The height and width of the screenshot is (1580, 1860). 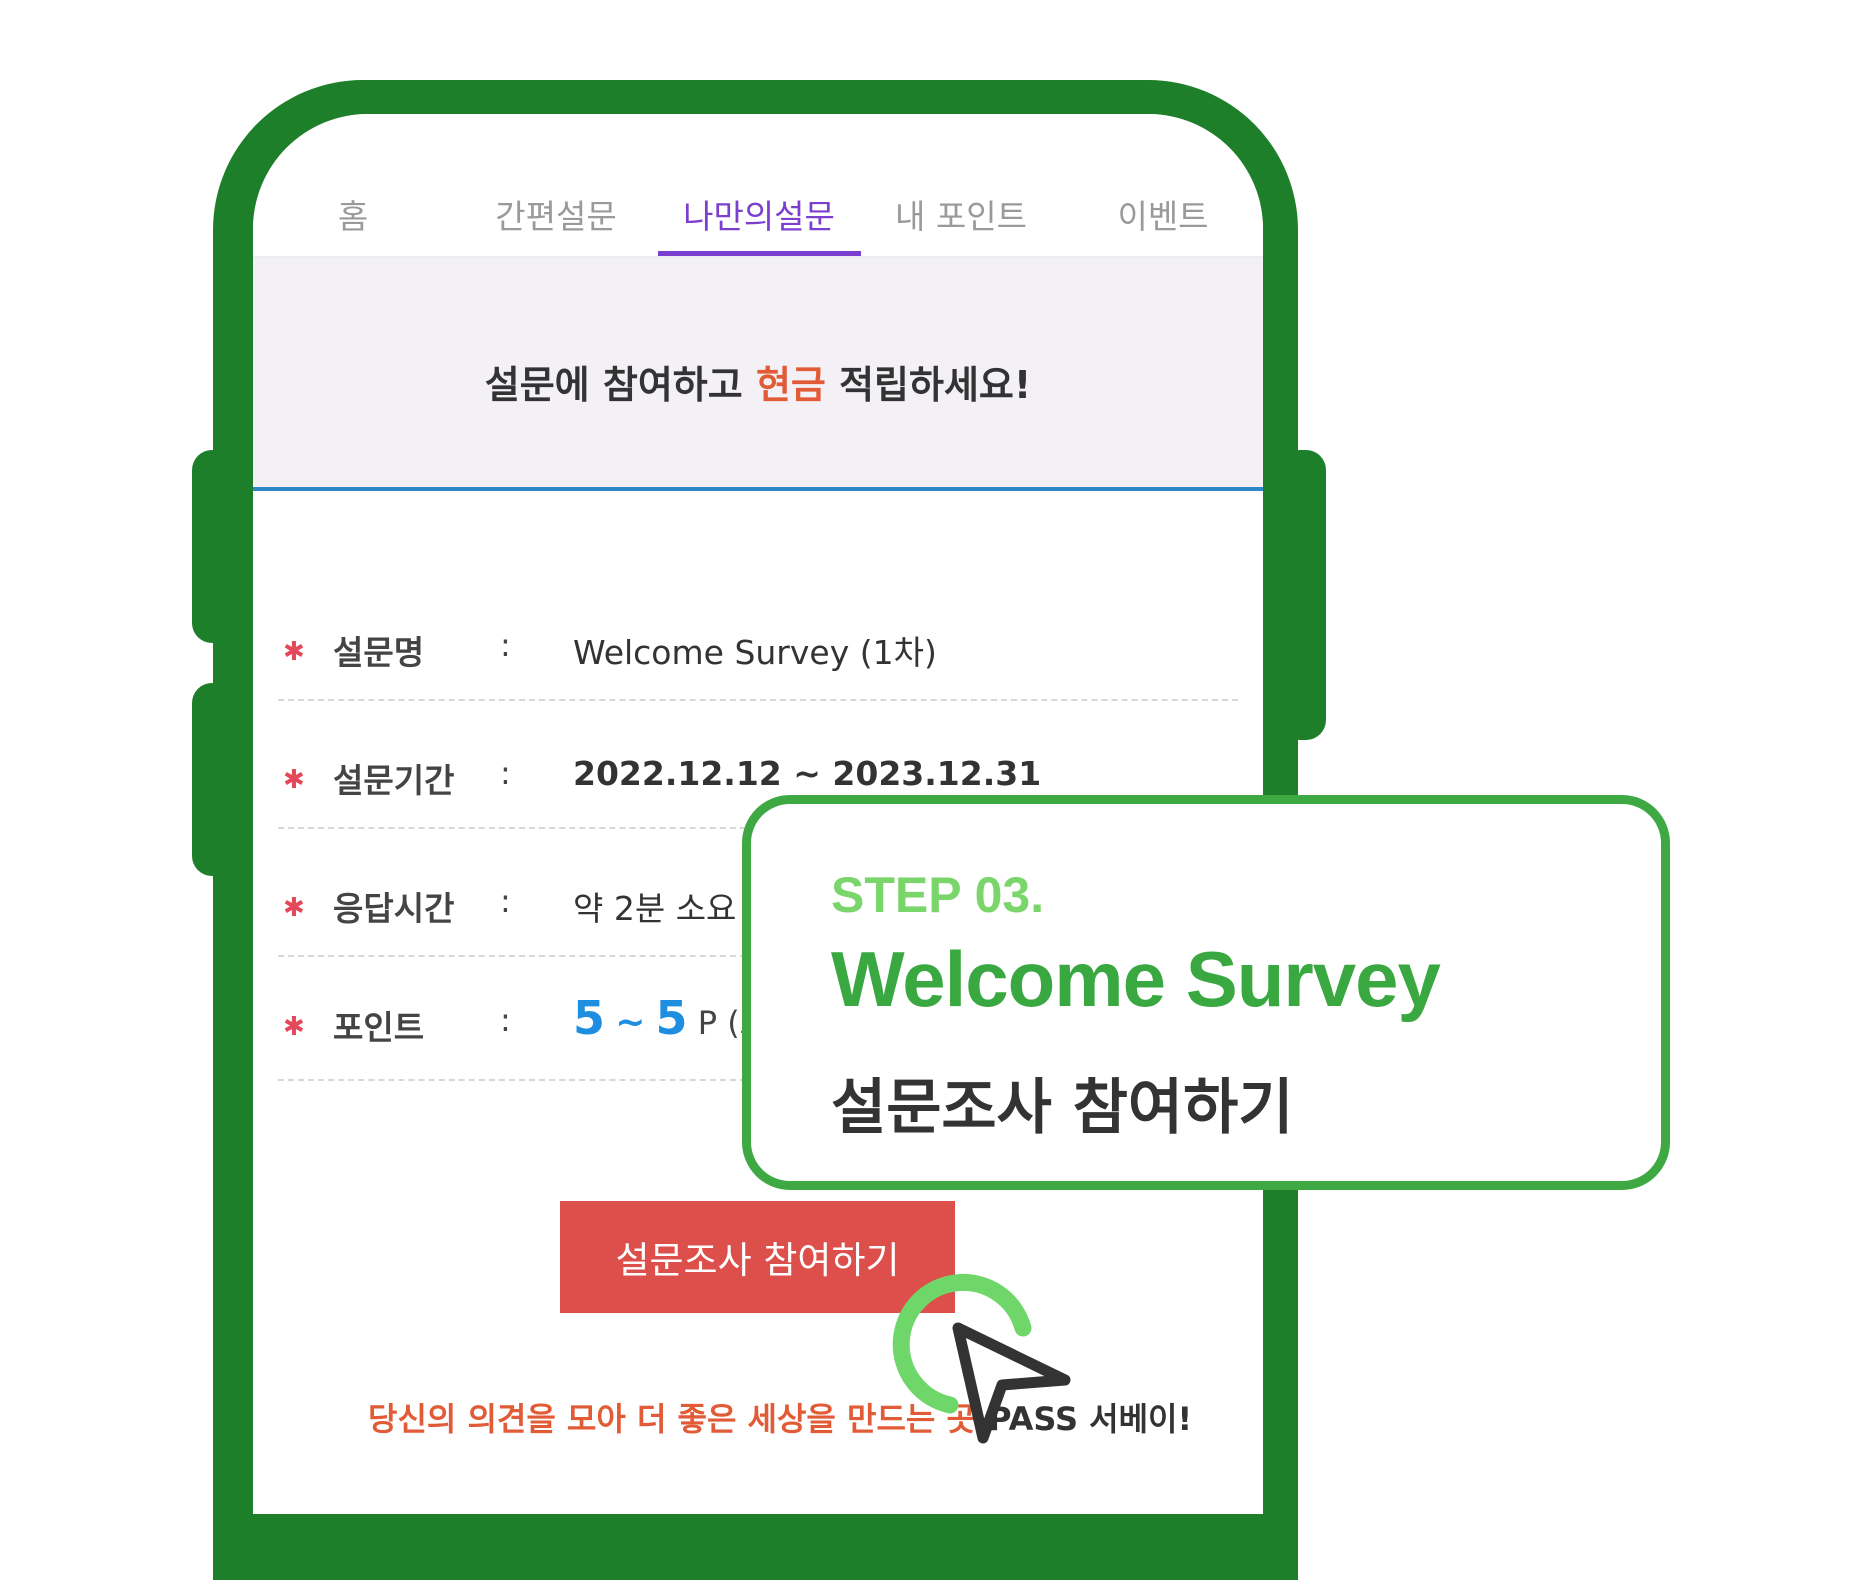 What do you see at coordinates (928, 385) in the screenshot?
I see `banner-suffix: 적립하세요!` at bounding box center [928, 385].